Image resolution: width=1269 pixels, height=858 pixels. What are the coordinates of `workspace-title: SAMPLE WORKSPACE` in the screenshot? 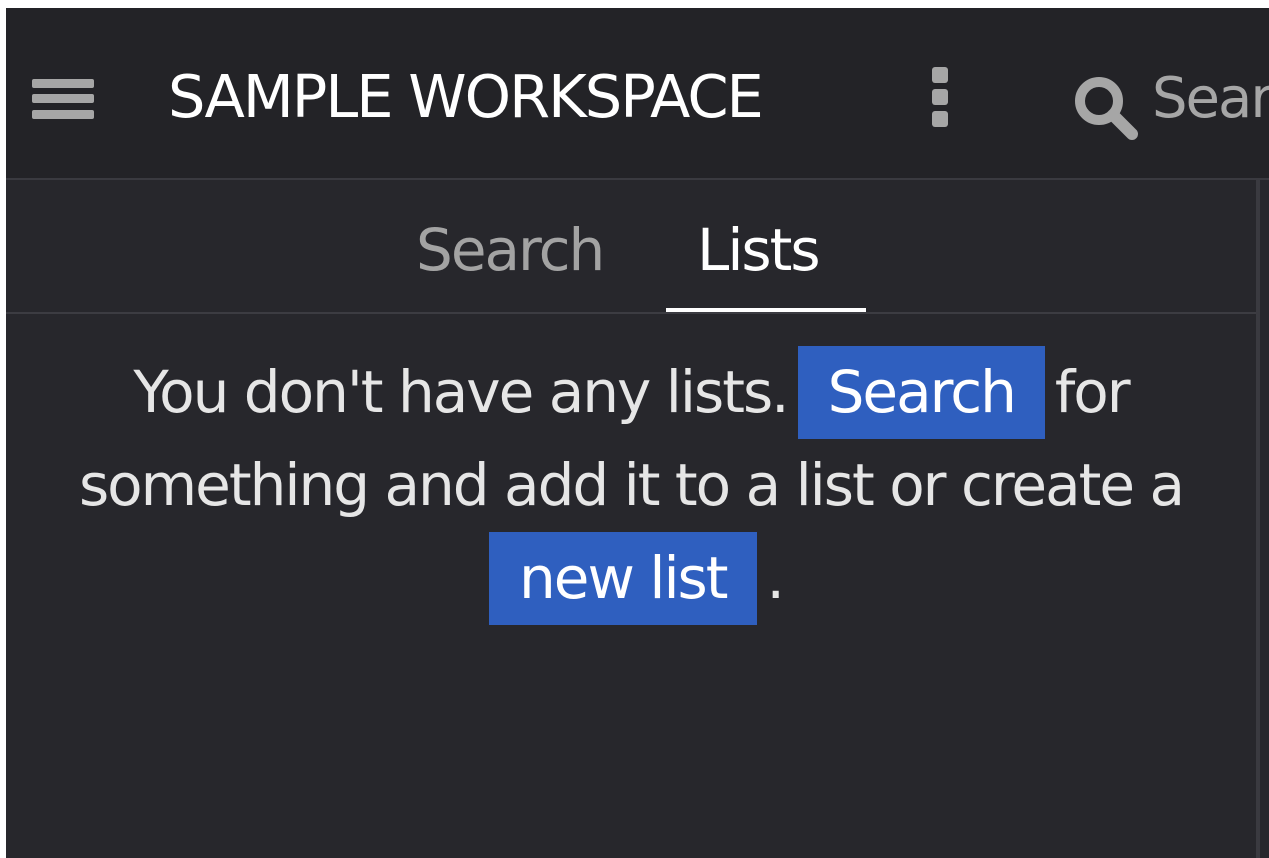 It's located at (466, 96).